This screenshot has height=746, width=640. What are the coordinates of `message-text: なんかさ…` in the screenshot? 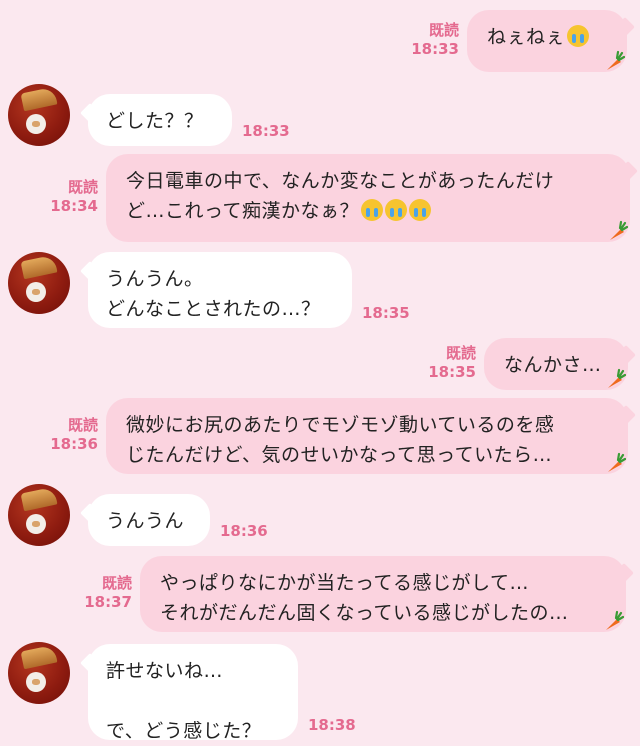 It's located at (553, 365).